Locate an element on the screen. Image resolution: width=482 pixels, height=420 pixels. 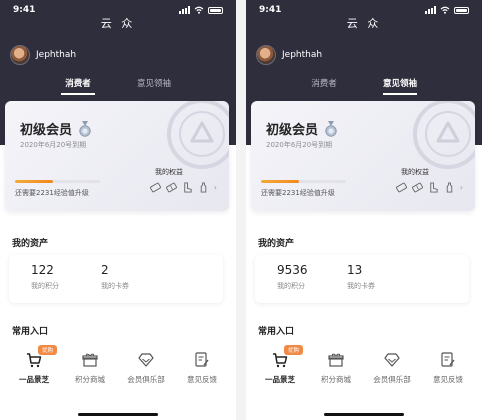
assets-card: 9536 我的积分 13 我的卡券 is located at coordinates (362, 279).